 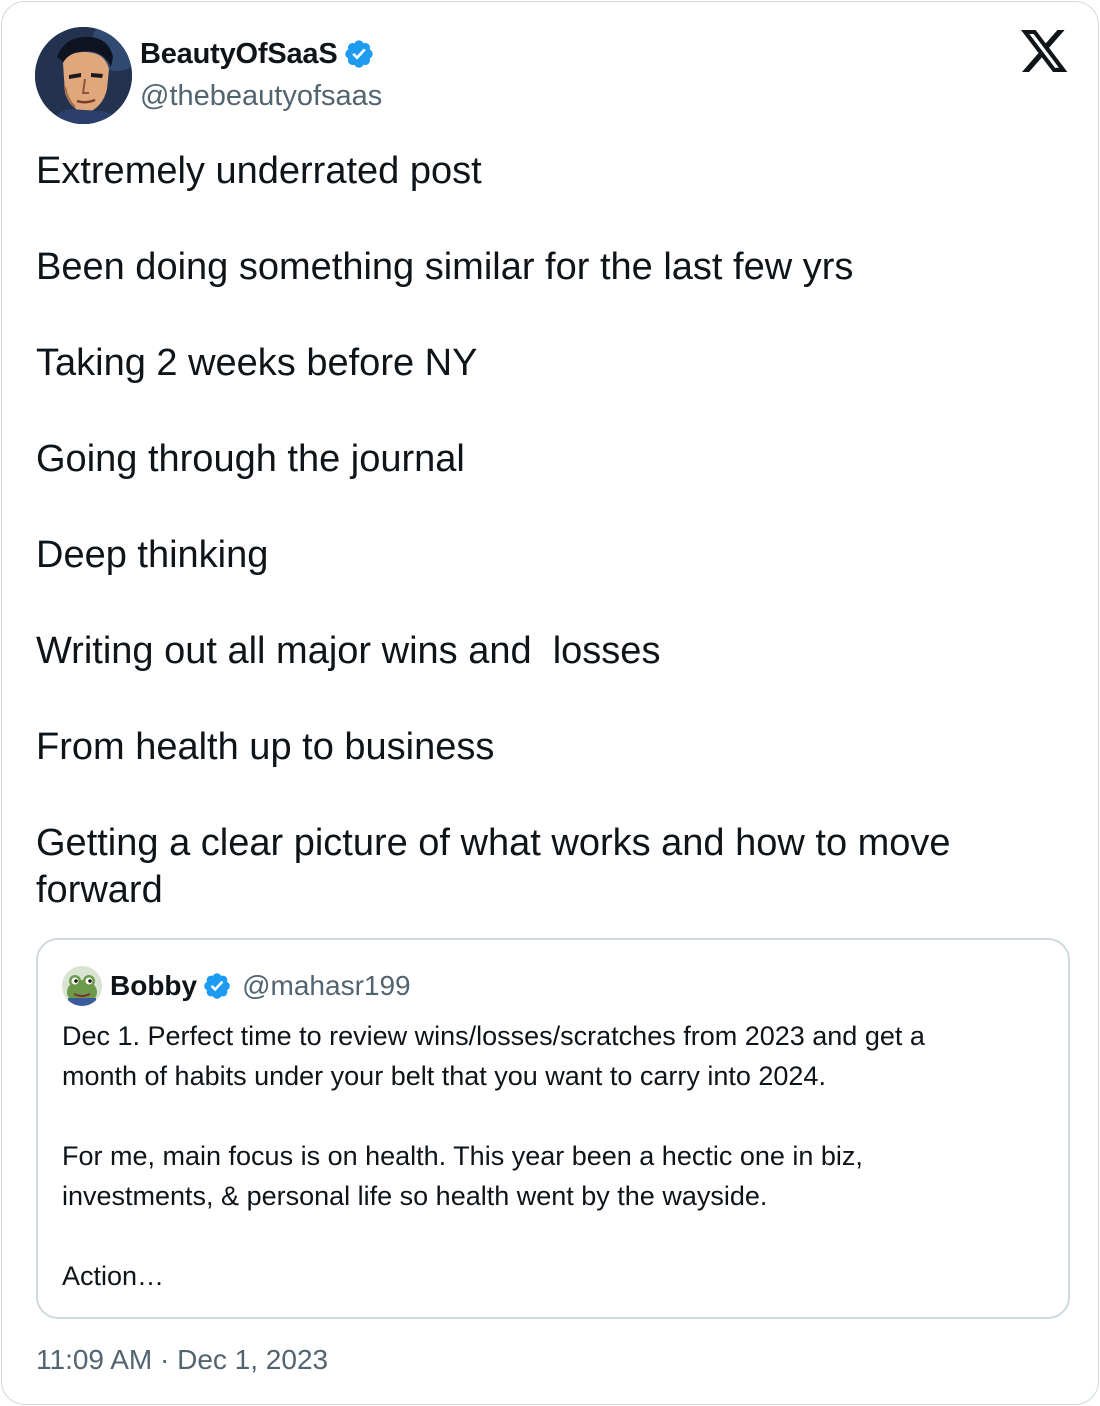 I want to click on tweet-line: Taking 2 weeks before NY, so click(x=257, y=363).